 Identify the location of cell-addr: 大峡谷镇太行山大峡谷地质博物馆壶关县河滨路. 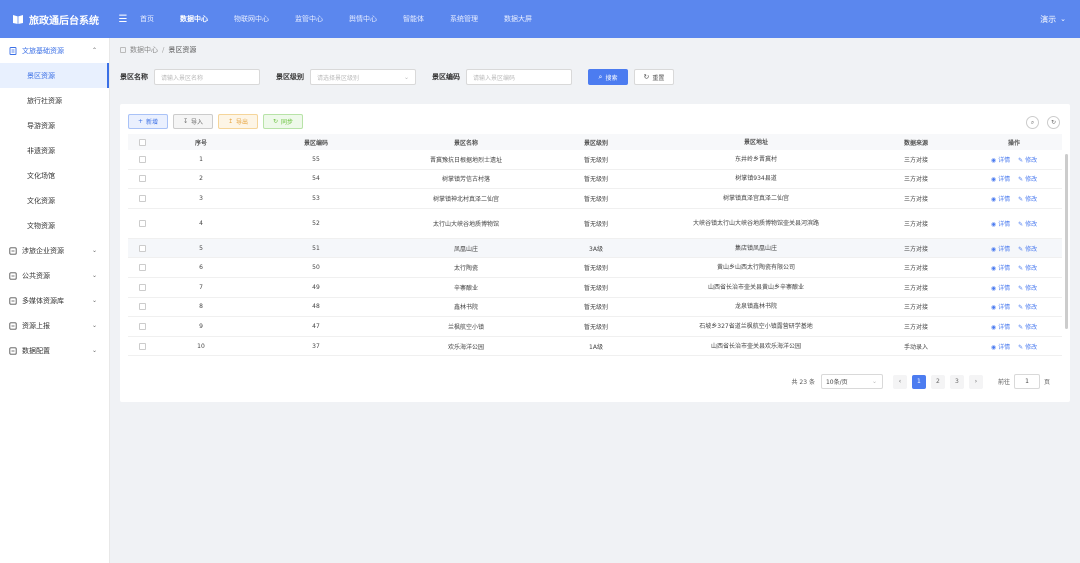
(755, 223).